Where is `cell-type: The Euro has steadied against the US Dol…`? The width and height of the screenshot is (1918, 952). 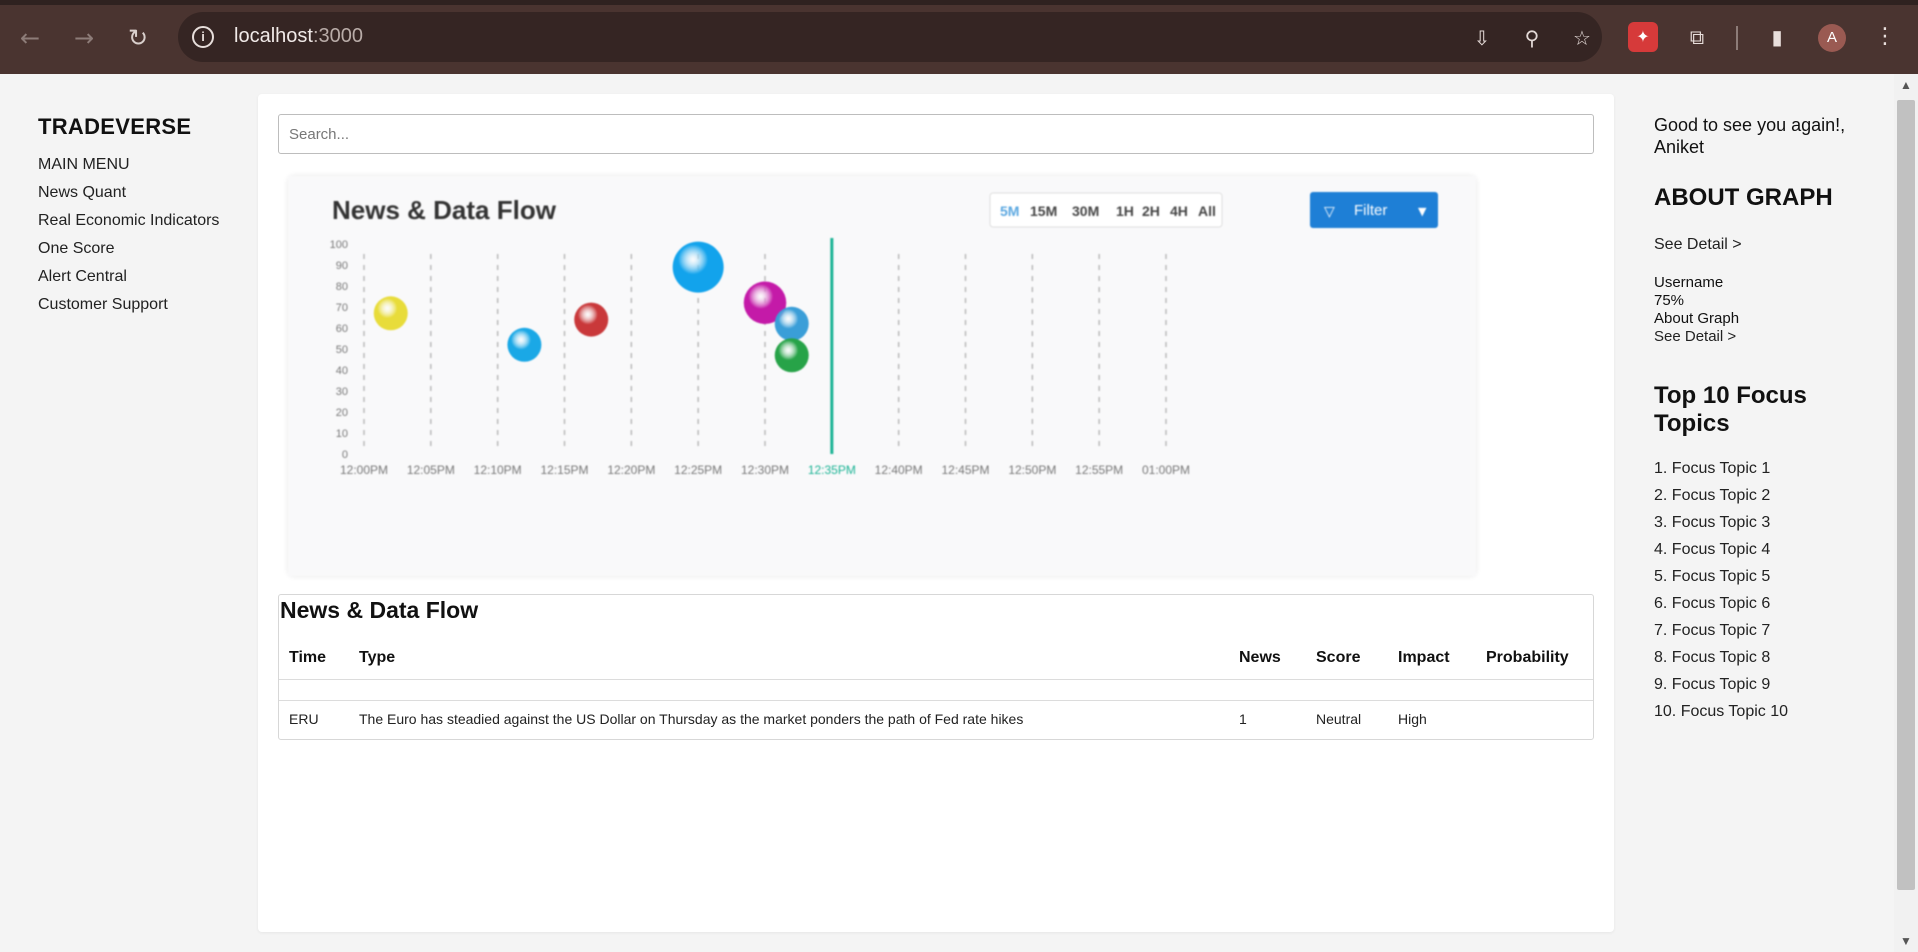
cell-type: The Euro has steadied against the US Dol… is located at coordinates (691, 719).